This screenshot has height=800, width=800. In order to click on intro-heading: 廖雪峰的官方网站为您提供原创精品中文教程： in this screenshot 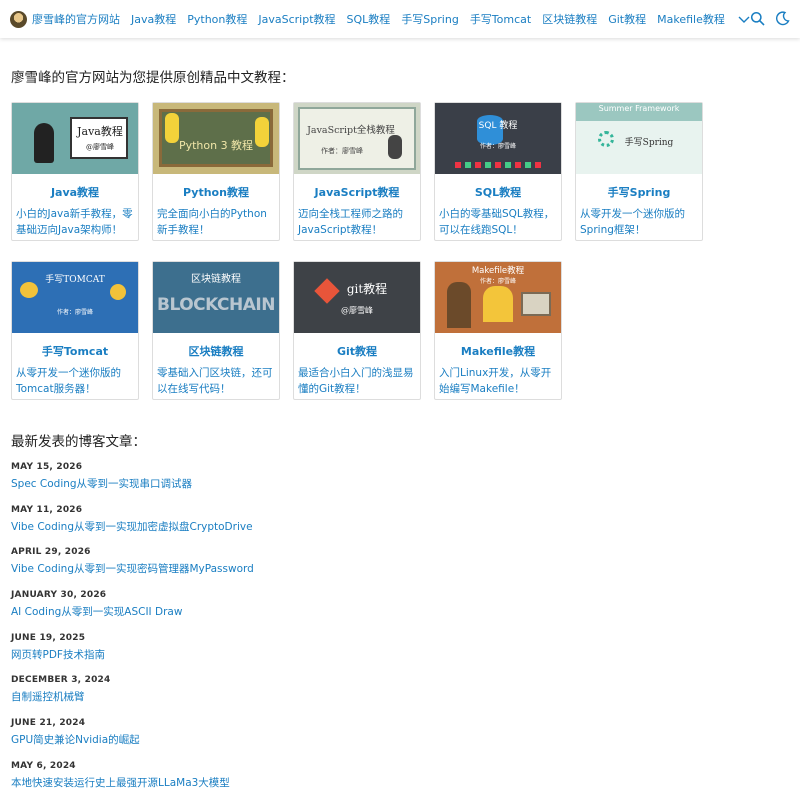, I will do `click(153, 78)`.